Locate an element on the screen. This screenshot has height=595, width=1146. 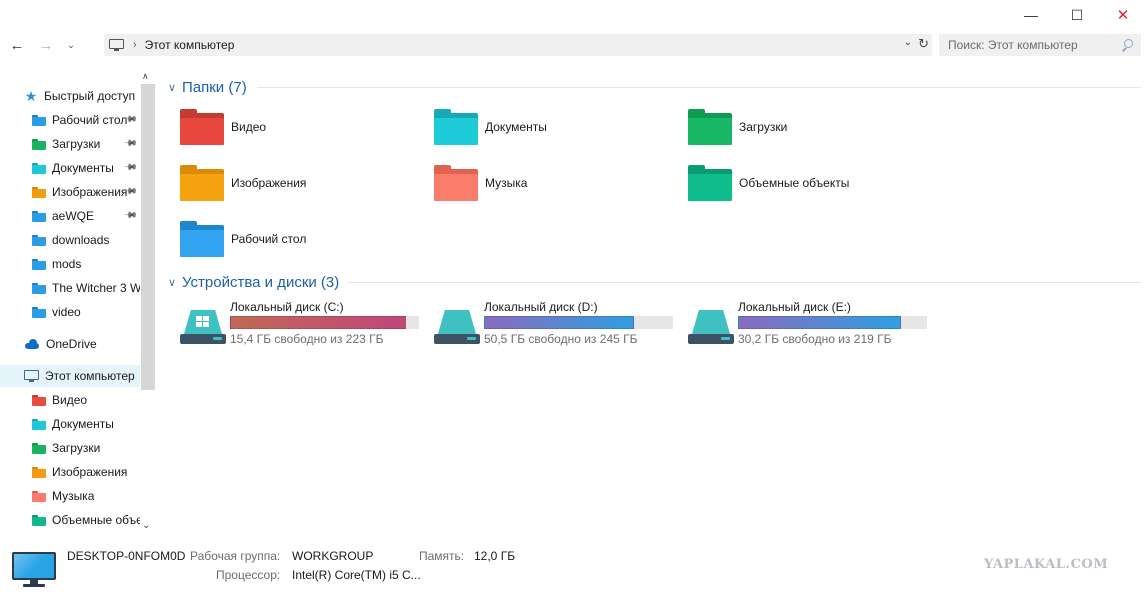
workgroup-label: Рабочая группа: is located at coordinates (235, 556).